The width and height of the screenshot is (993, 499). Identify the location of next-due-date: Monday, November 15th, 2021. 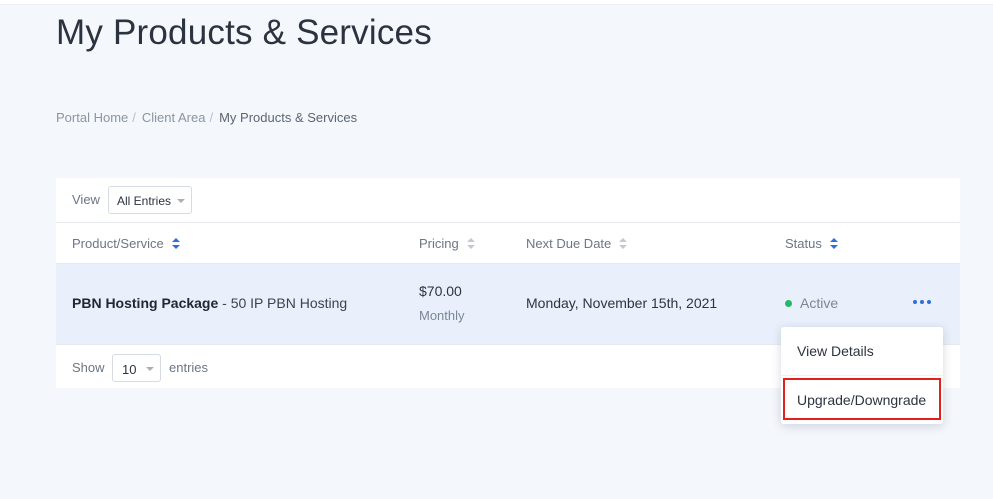
(622, 303).